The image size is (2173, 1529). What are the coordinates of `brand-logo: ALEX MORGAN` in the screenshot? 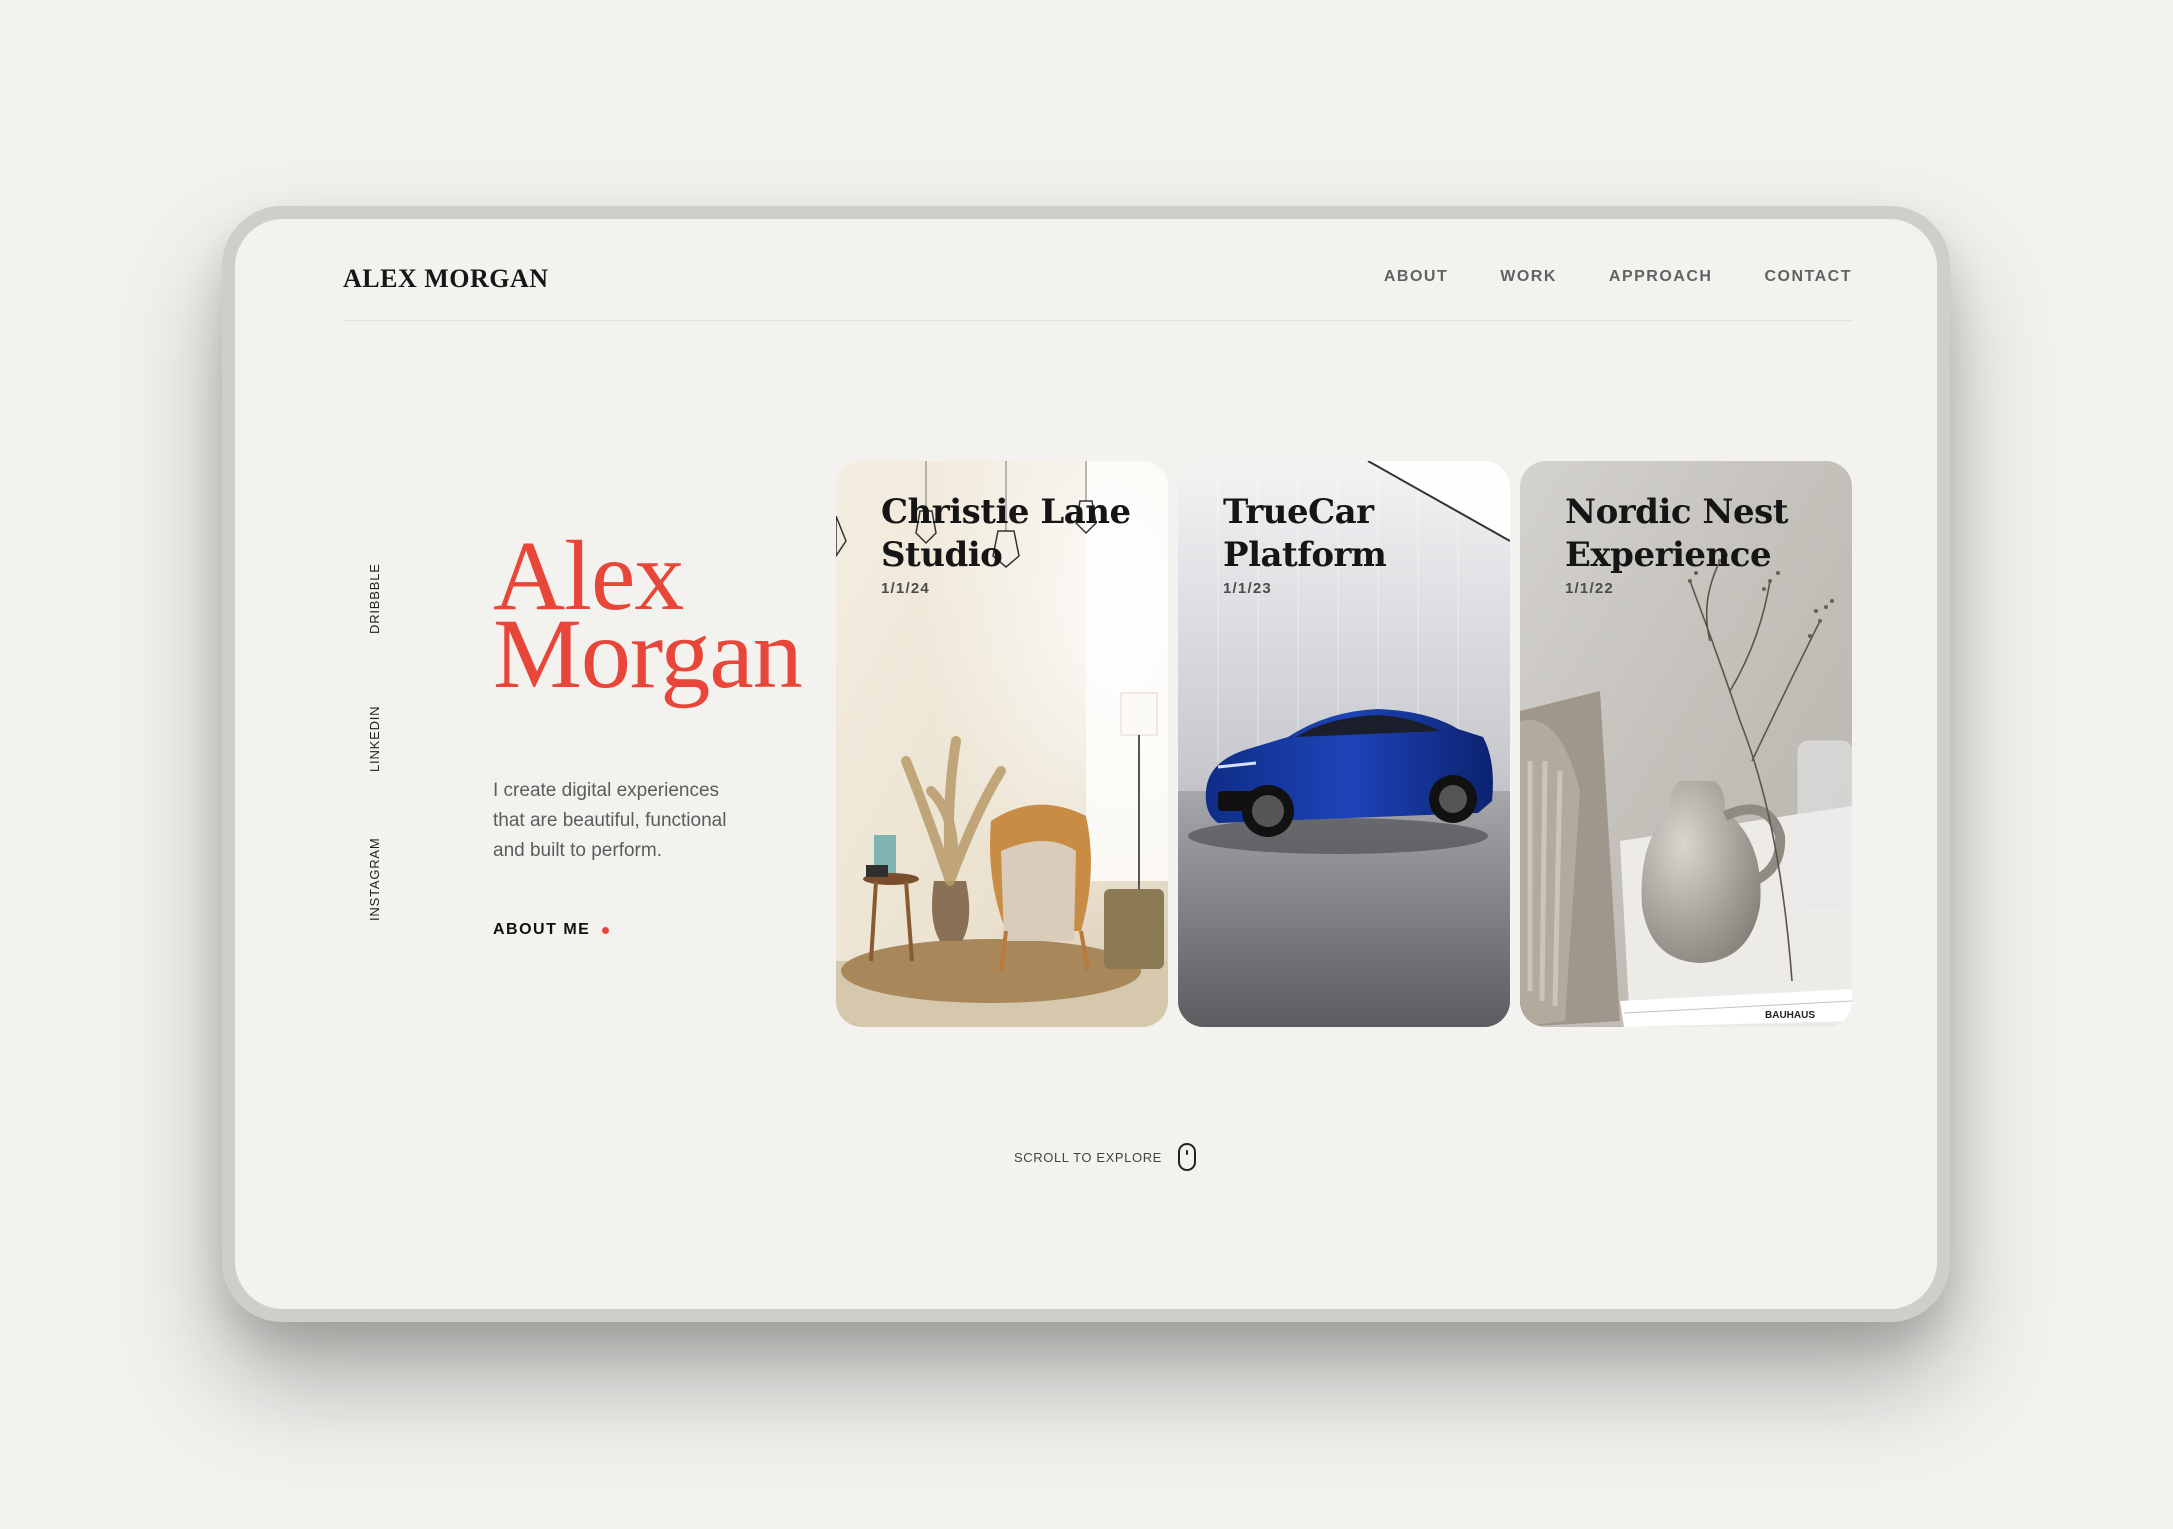 It's located at (446, 279).